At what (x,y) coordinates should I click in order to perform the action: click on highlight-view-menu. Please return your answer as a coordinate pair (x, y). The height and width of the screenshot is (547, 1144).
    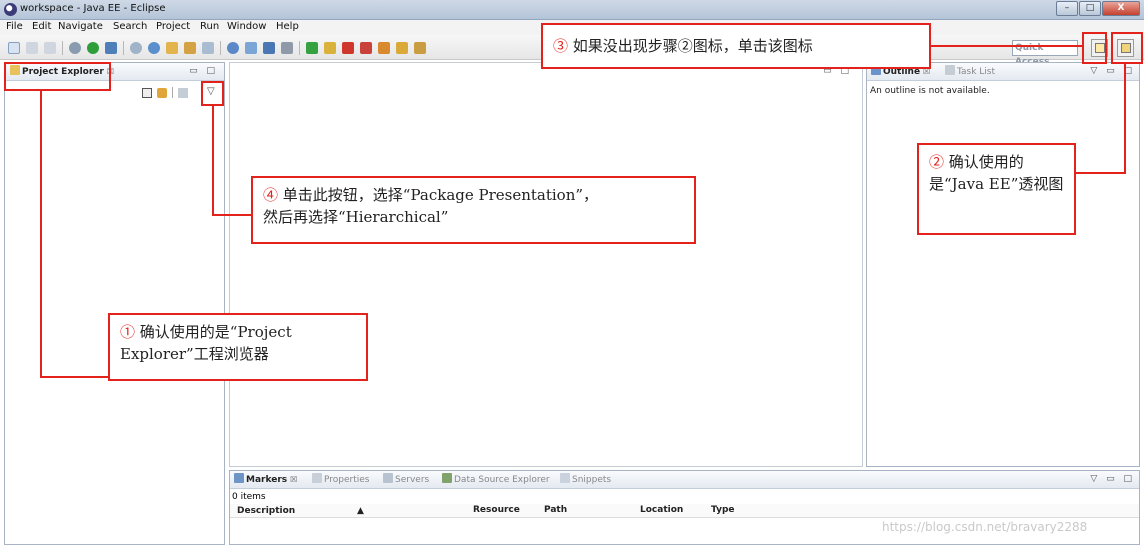
    Looking at the image, I should click on (212, 93).